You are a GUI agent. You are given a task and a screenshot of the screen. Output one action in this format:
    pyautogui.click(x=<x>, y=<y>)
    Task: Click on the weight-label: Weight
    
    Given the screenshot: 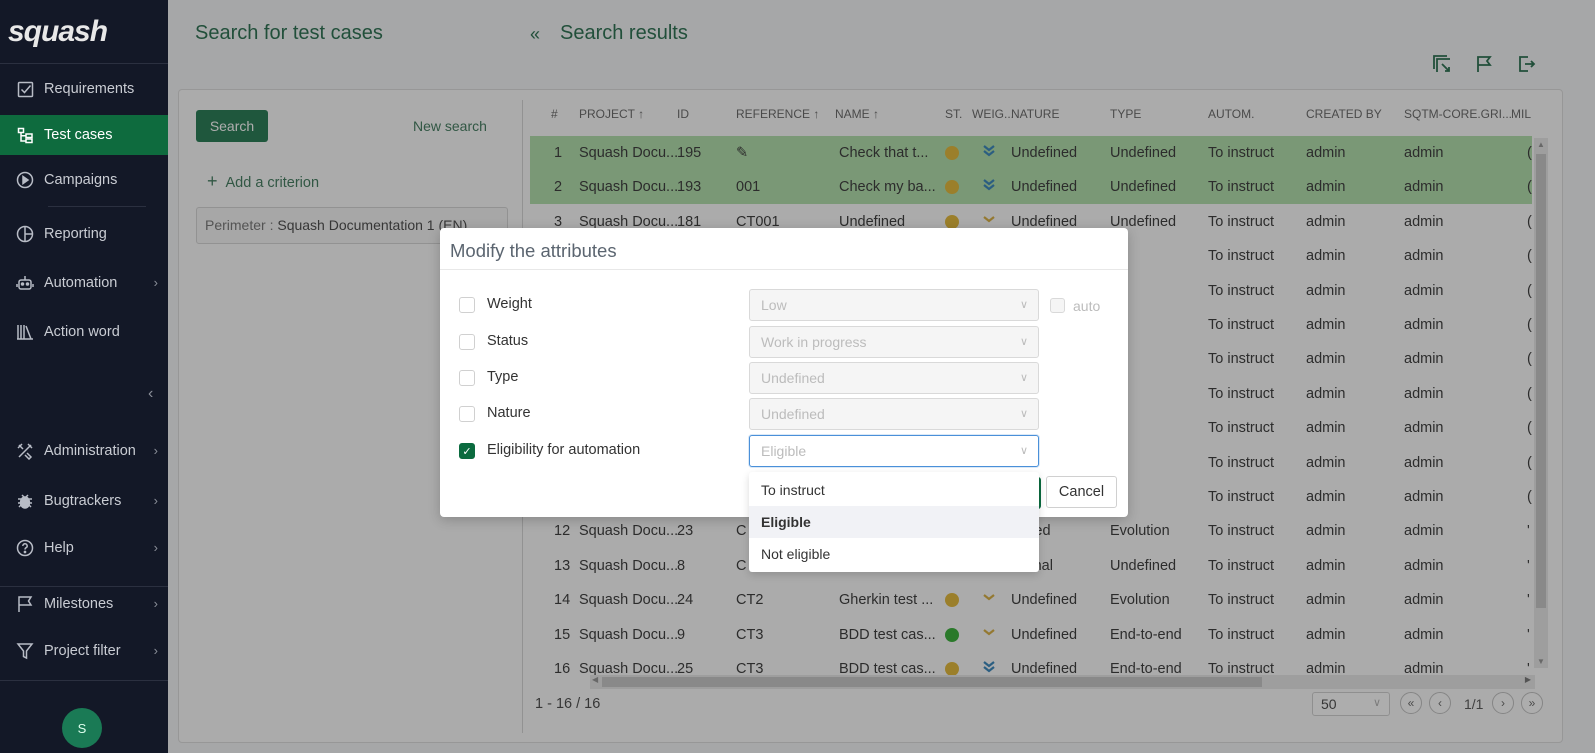 What is the action you would take?
    pyautogui.click(x=509, y=304)
    